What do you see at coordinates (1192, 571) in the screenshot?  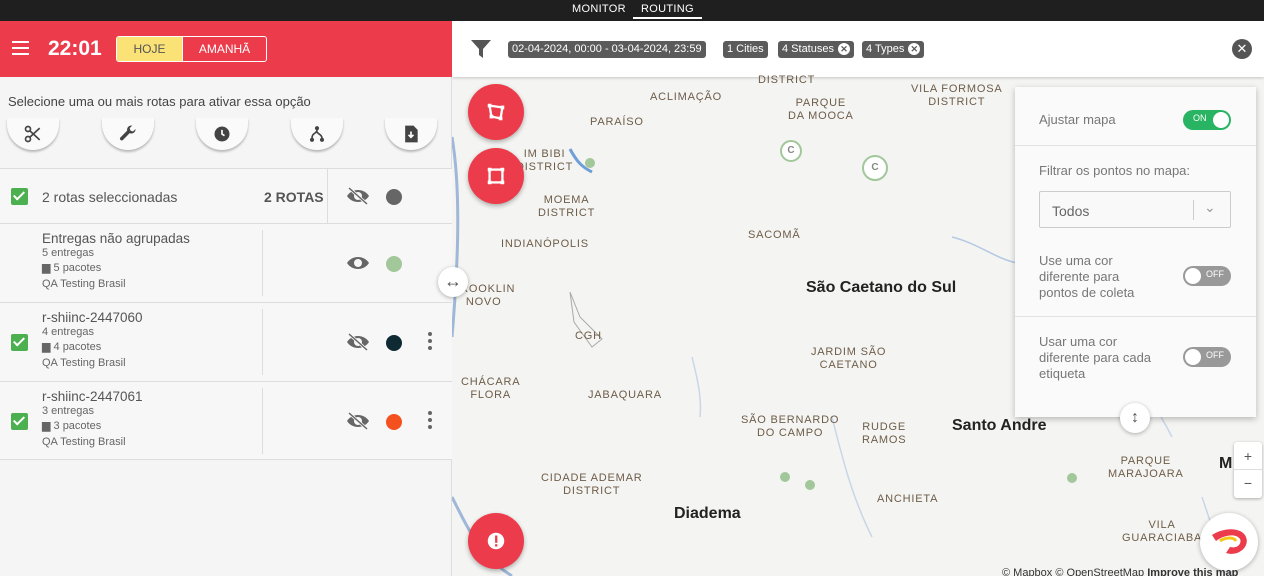 I see `improve-map-link: Improve this map` at bounding box center [1192, 571].